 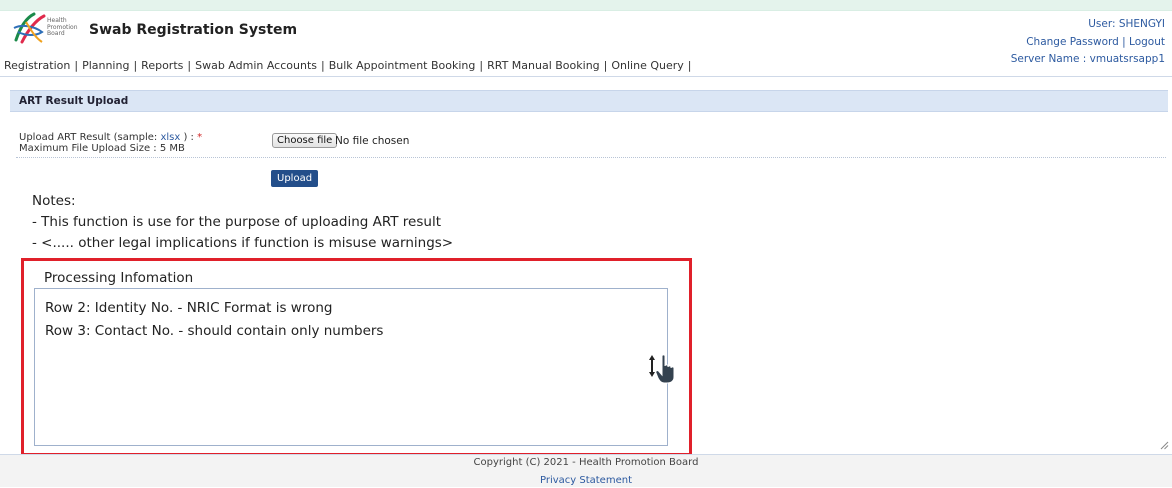 What do you see at coordinates (295, 178) in the screenshot?
I see `upload-button: Upload` at bounding box center [295, 178].